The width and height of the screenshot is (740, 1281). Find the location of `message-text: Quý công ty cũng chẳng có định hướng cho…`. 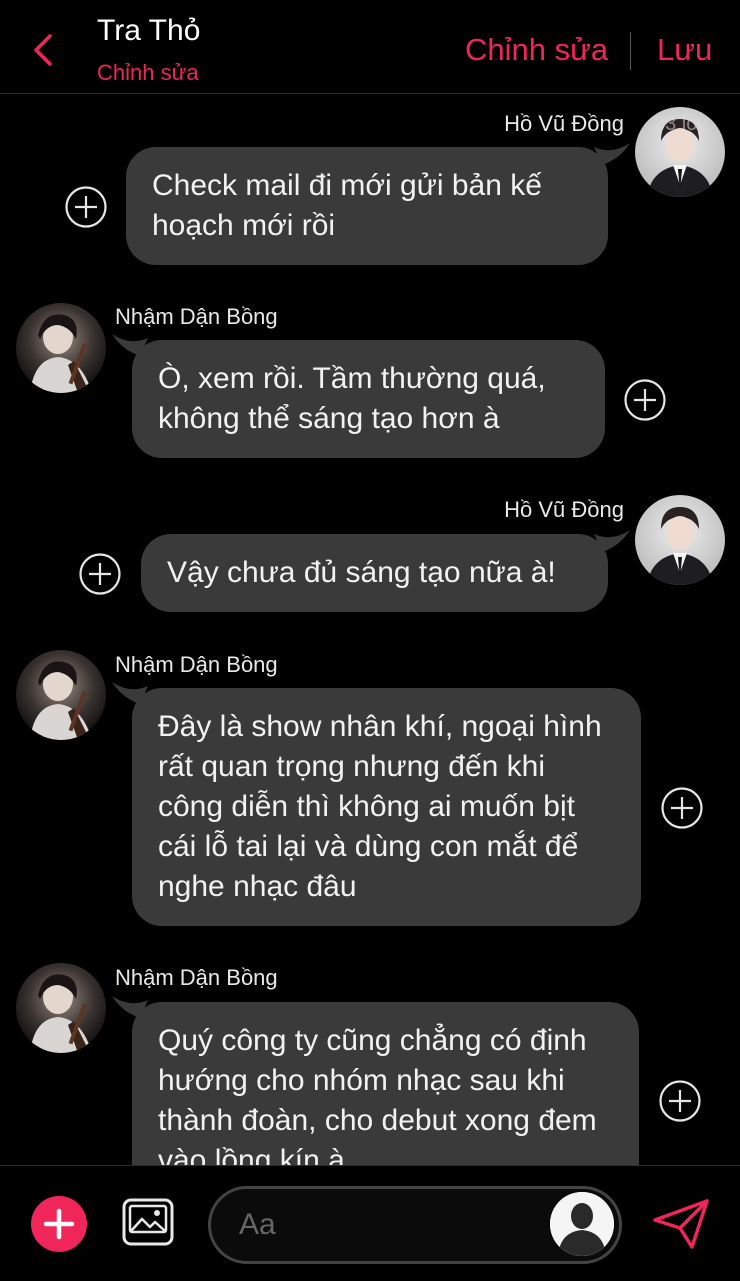

message-text: Quý công ty cũng chẳng có định hướng cho… is located at coordinates (377, 1094).